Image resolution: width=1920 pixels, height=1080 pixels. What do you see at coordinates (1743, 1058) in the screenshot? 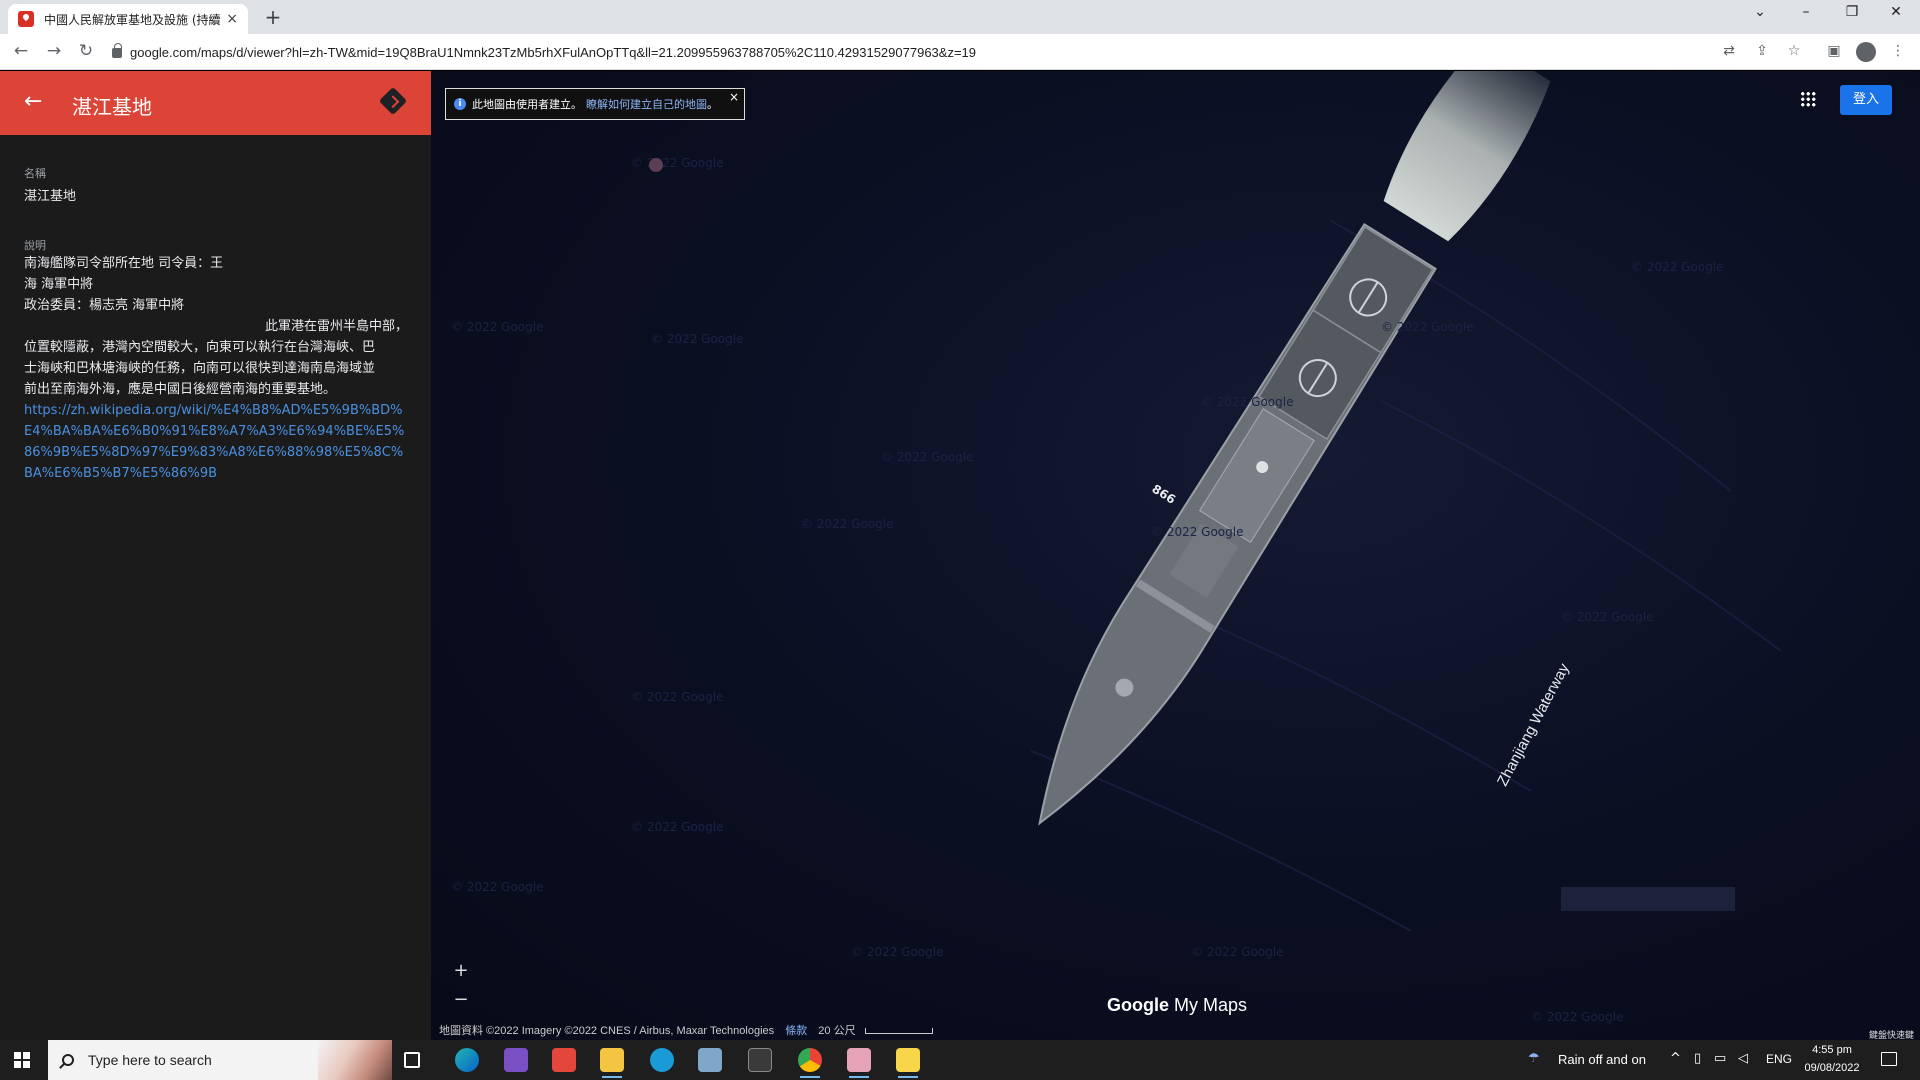
I see `volume-icon: ◁` at bounding box center [1743, 1058].